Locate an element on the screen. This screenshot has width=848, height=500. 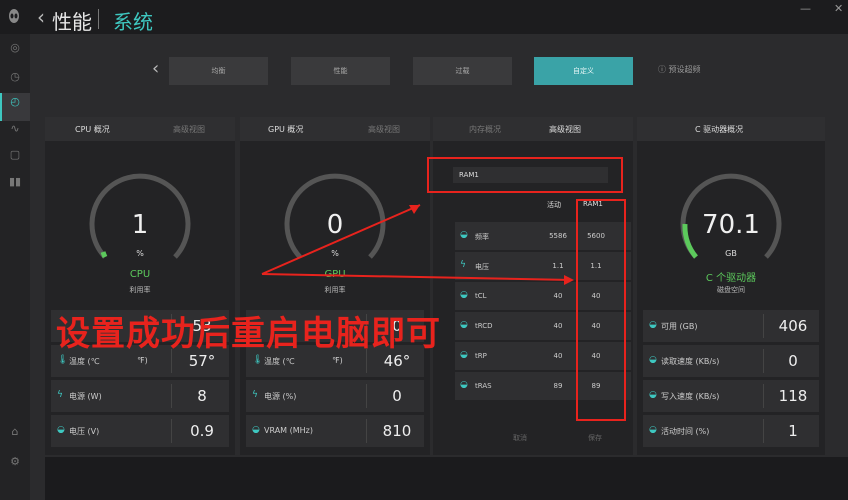
gpu-usage-unit: % is located at coordinates (335, 253).